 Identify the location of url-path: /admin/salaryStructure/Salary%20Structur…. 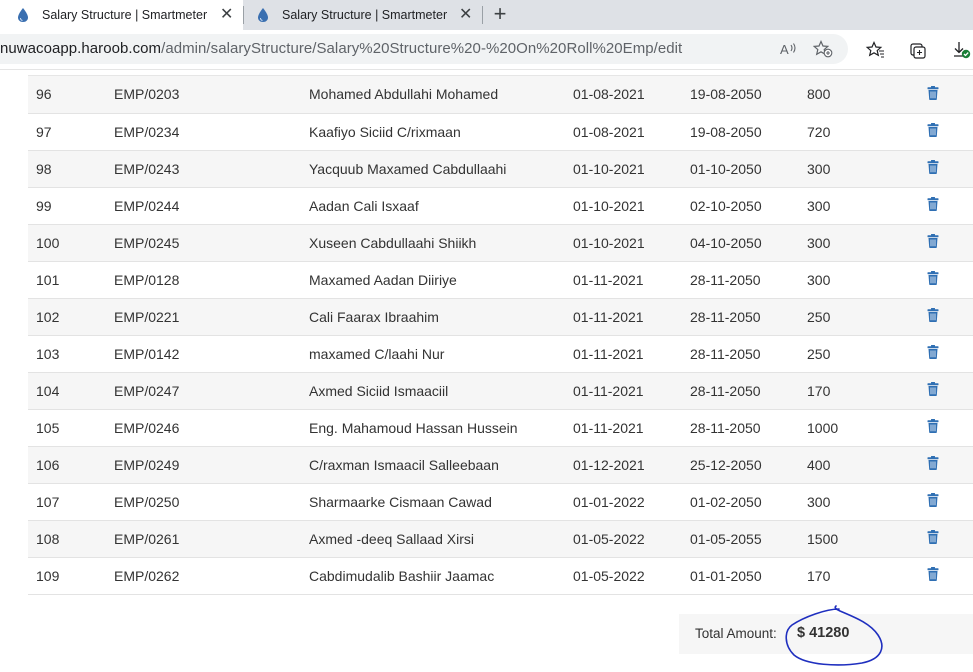
(422, 48).